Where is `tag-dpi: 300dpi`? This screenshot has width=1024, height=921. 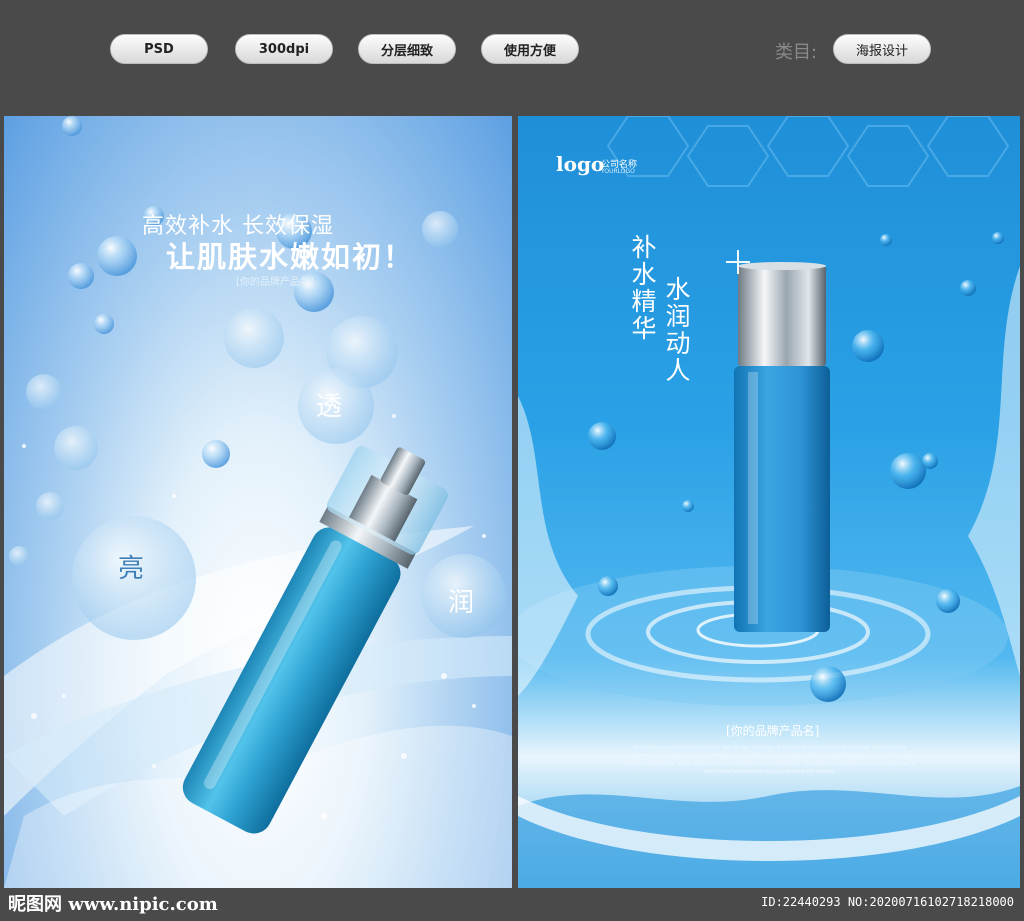 tag-dpi: 300dpi is located at coordinates (284, 49).